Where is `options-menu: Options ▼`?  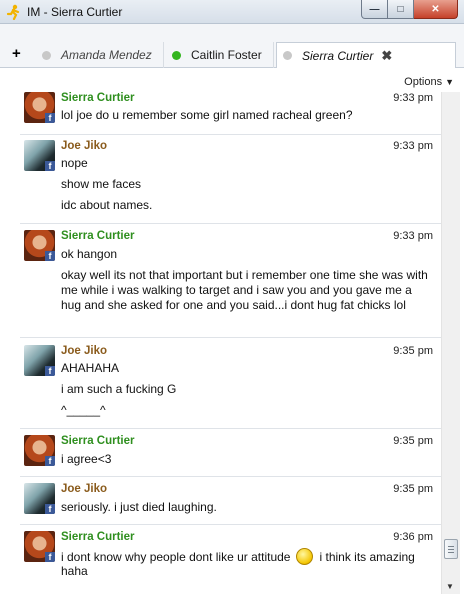 options-menu: Options ▼ is located at coordinates (429, 82).